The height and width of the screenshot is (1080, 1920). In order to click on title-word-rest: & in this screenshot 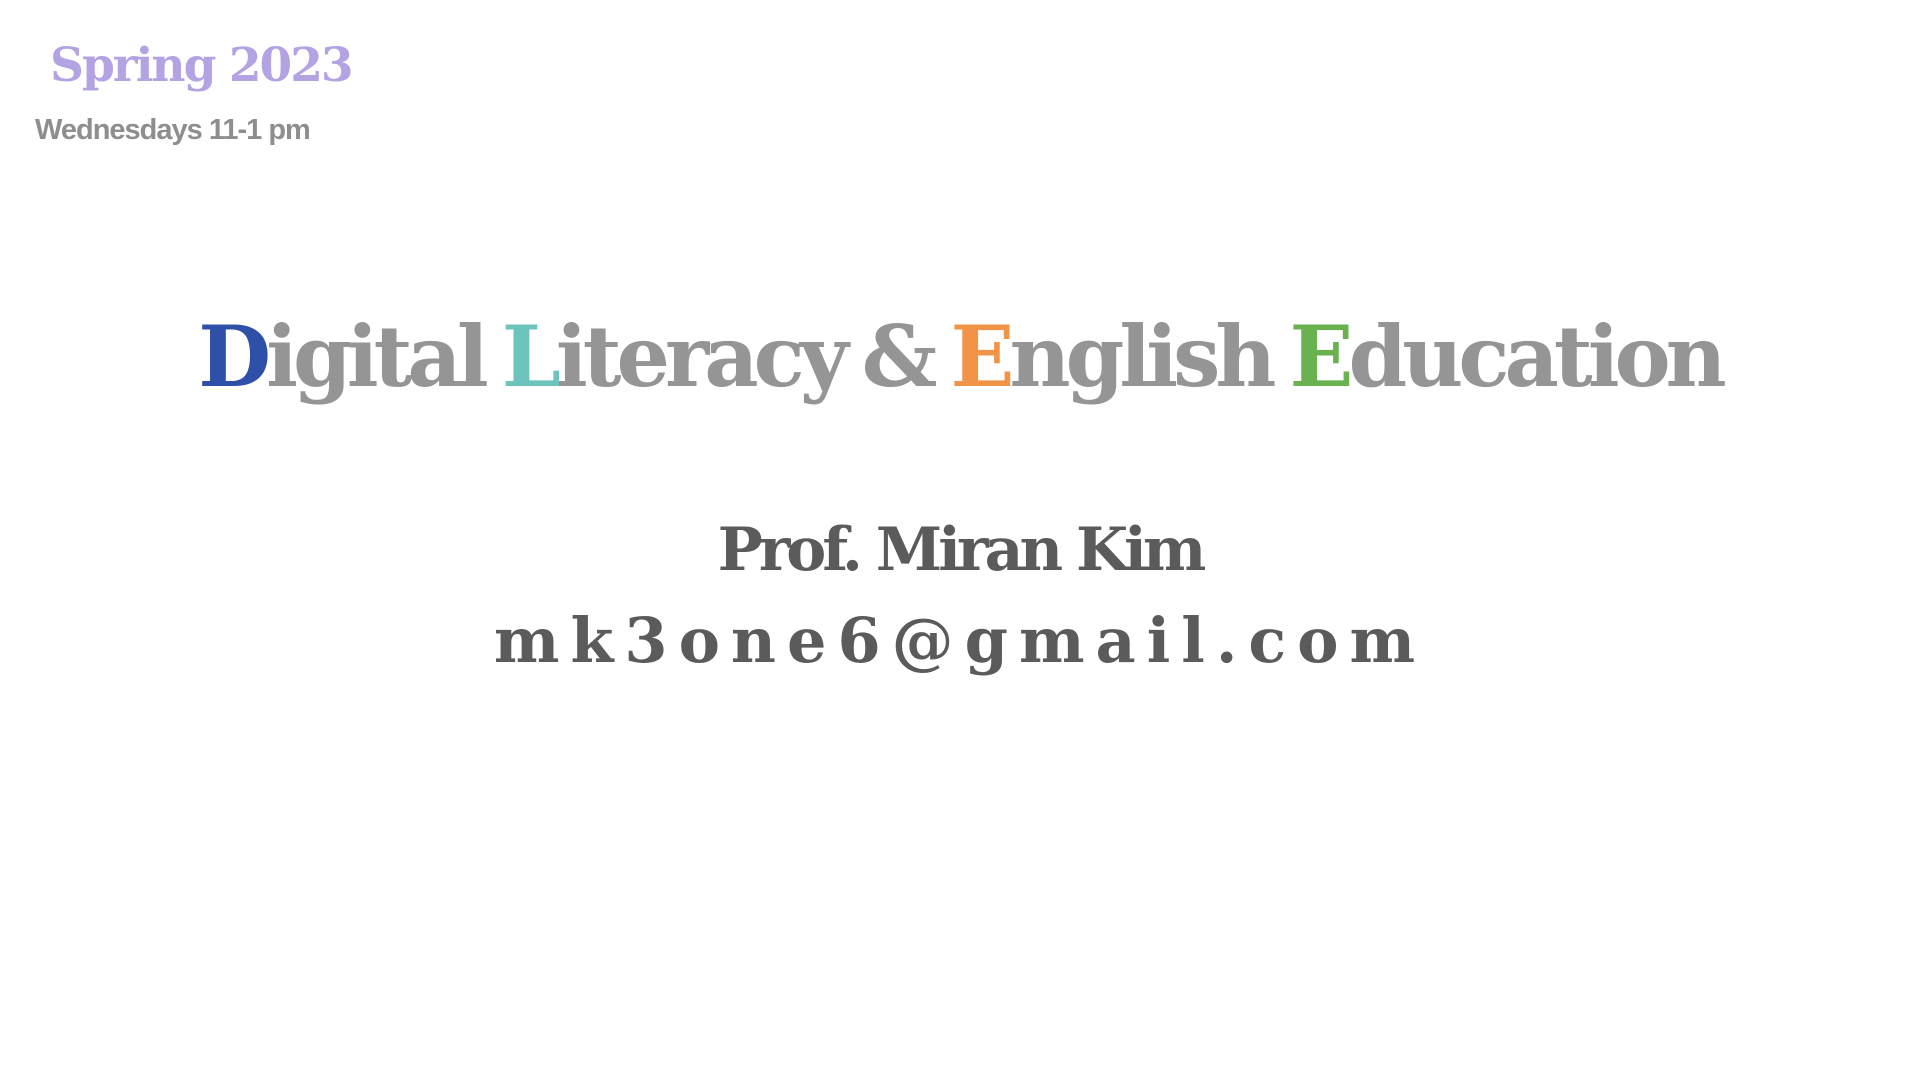, I will do `click(899, 356)`.